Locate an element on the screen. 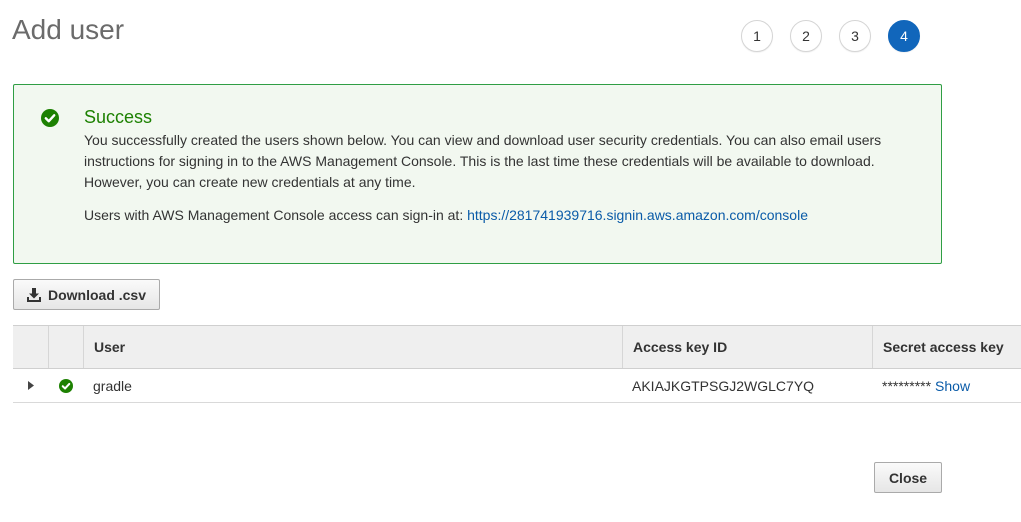 The image size is (1021, 522). download-csv-button: Download .csv is located at coordinates (86, 294).